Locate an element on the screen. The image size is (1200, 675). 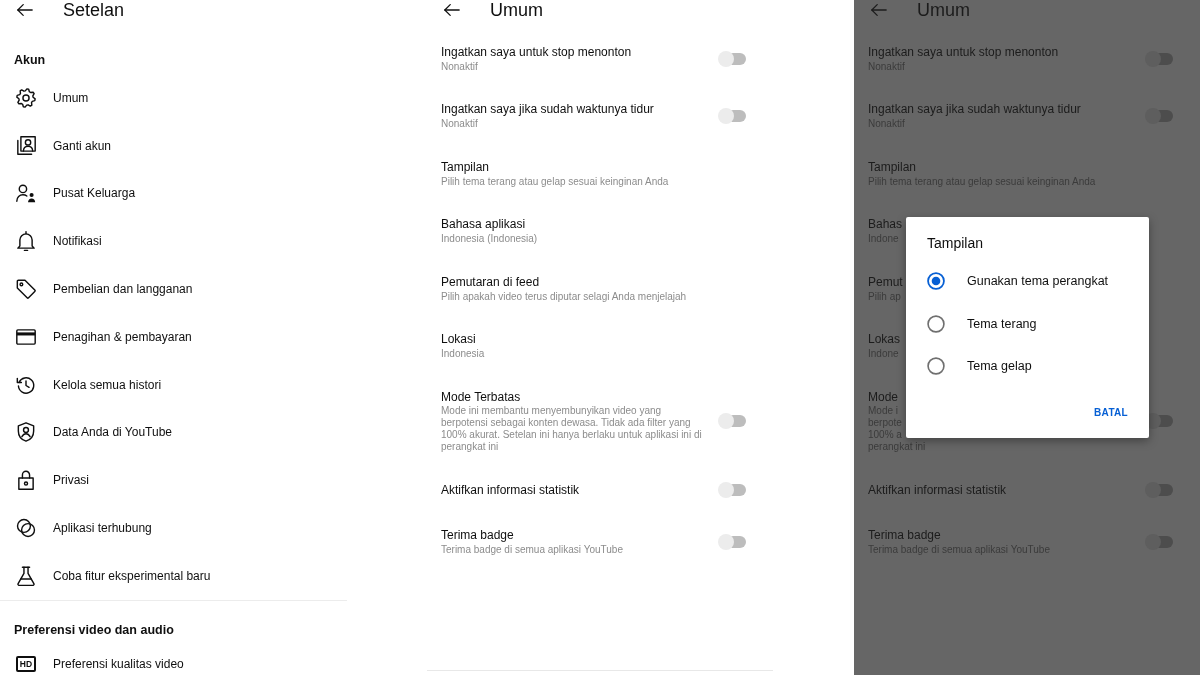
bell-icon is located at coordinates (26, 241).